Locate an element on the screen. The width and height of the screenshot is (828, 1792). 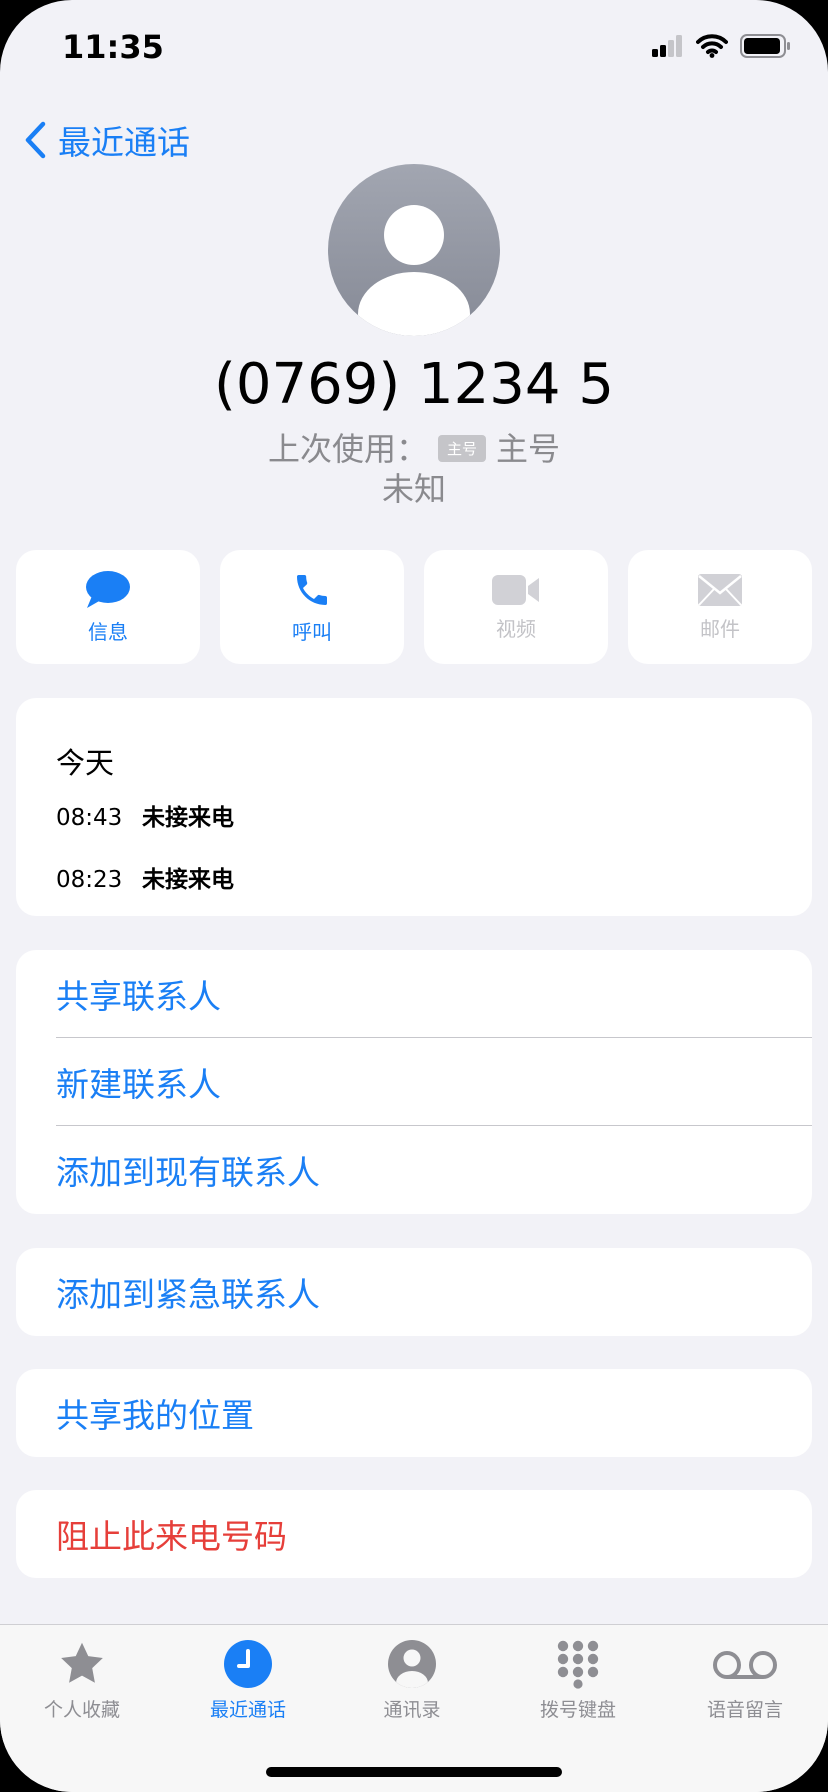
add-to-existing-contact-row: 添加到现有联系人 is located at coordinates (414, 1170).